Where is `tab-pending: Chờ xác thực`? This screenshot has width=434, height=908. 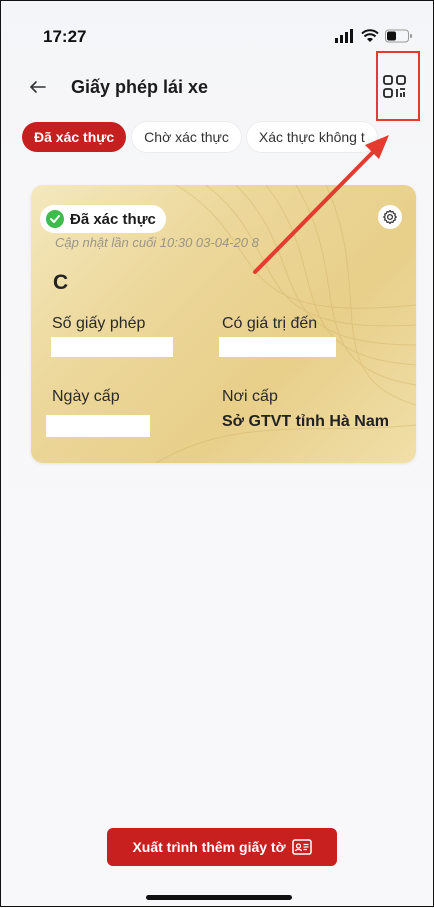
tab-pending: Chờ xác thực is located at coordinates (186, 137).